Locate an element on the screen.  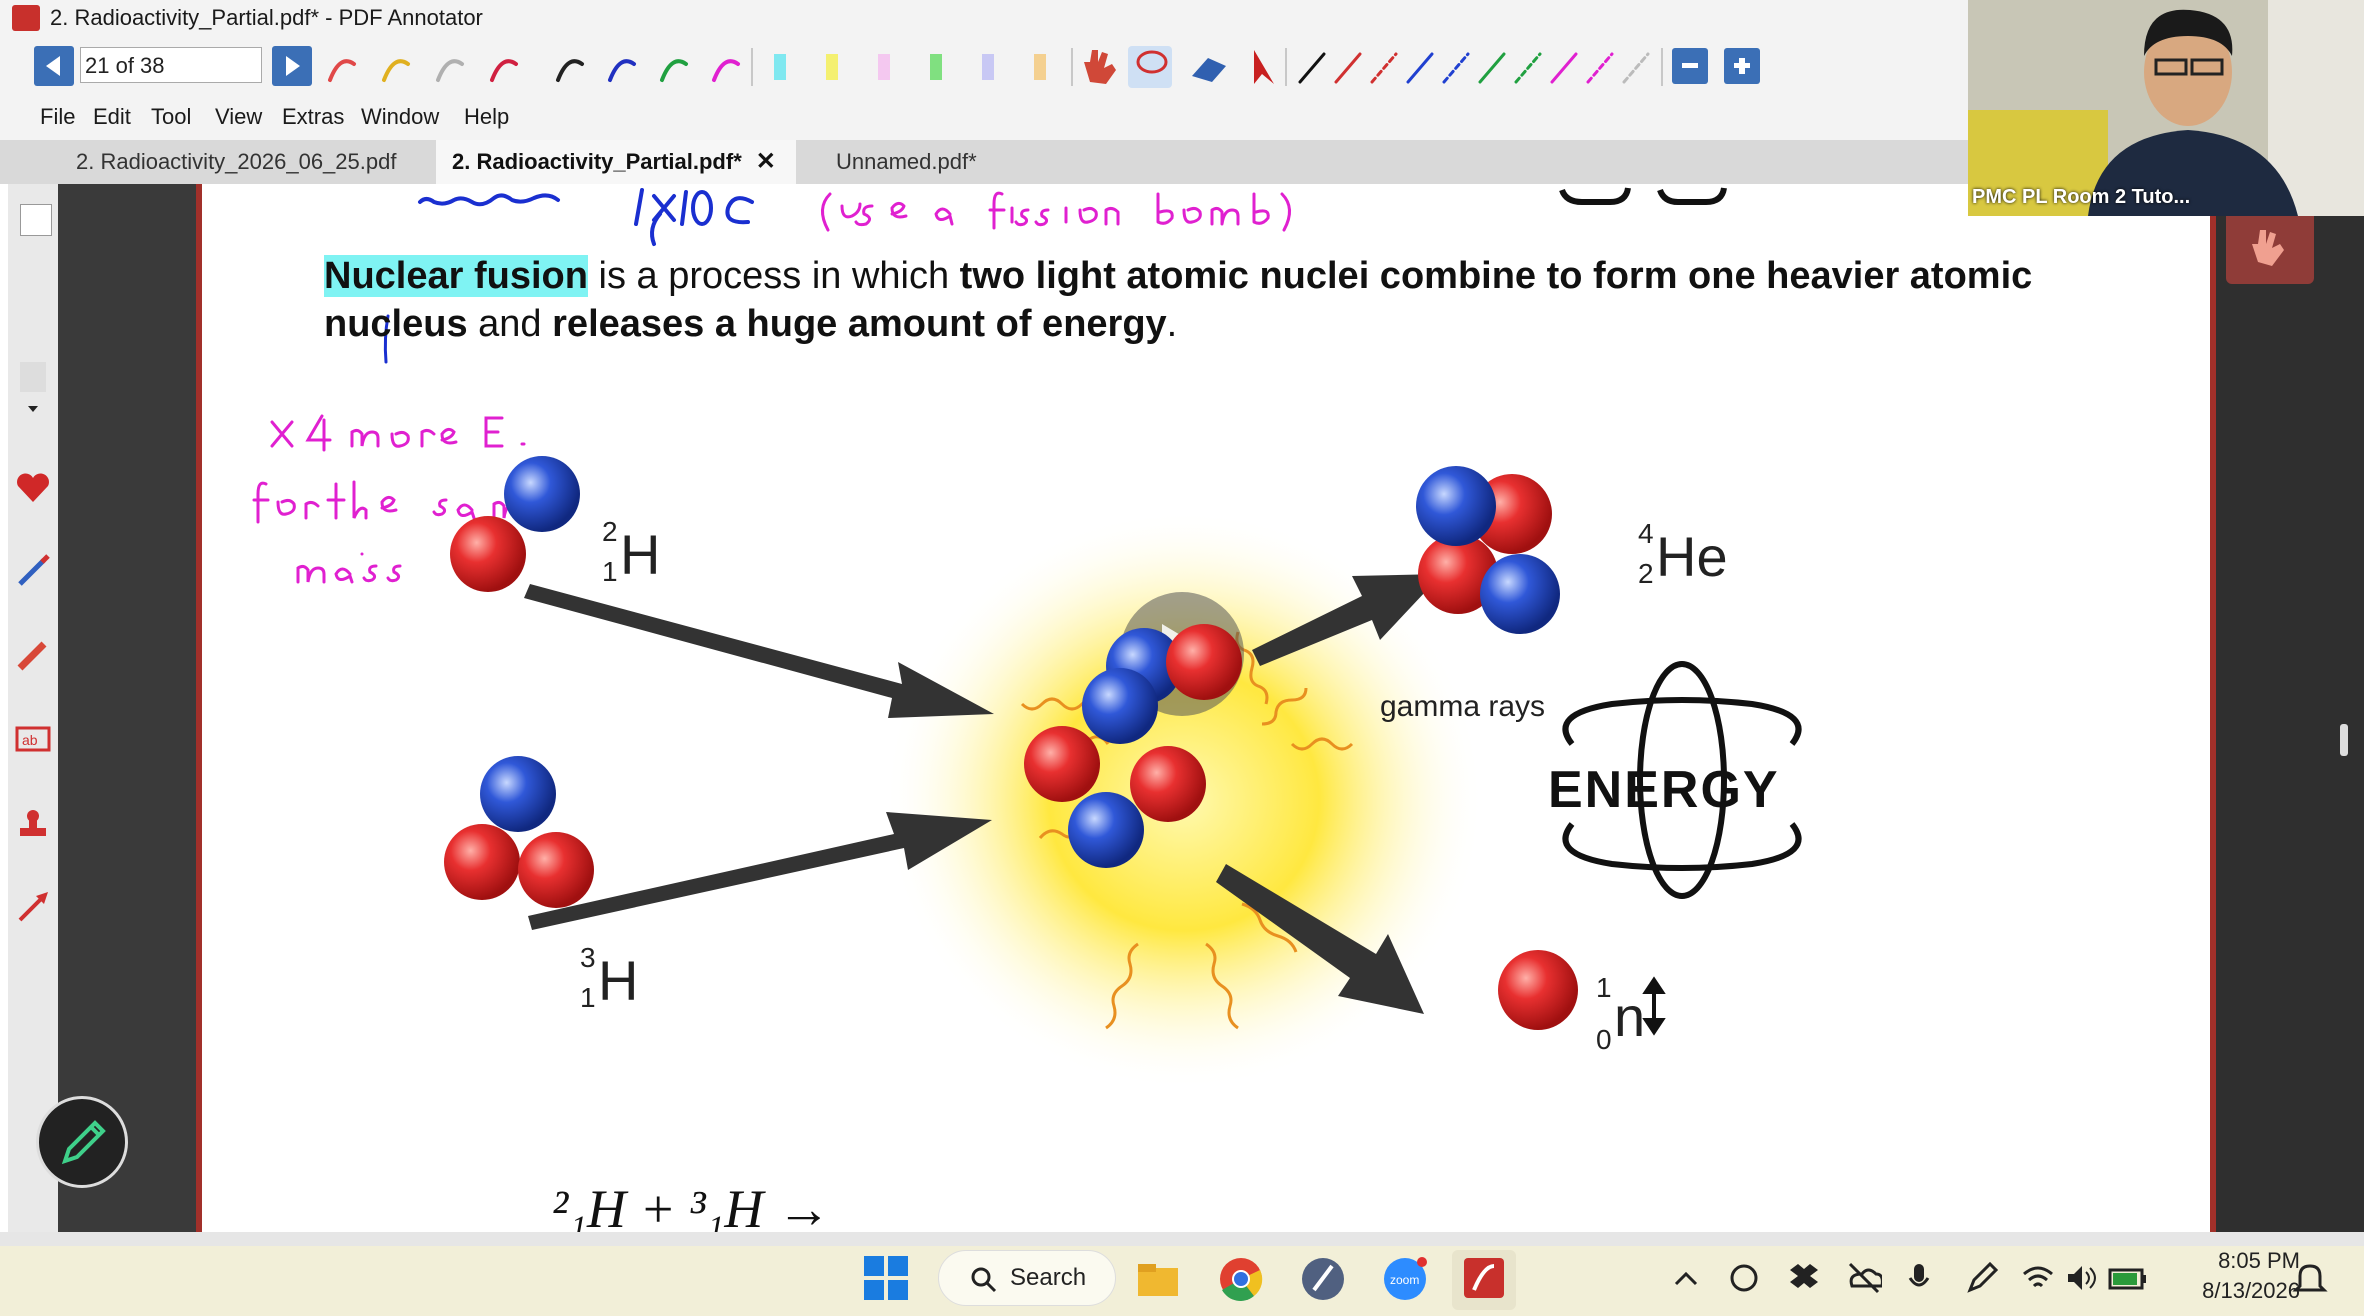
raise-hand-button is located at coordinates (2270, 247).